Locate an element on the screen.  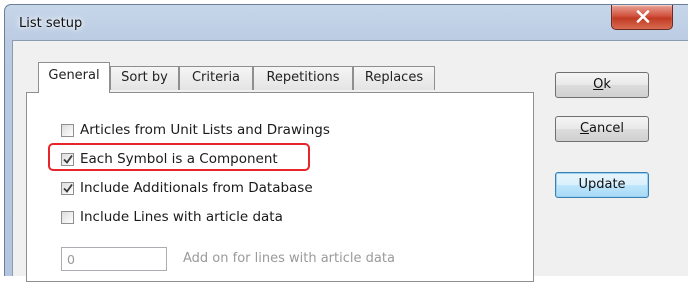
tab-label: Criteria is located at coordinates (216, 77).